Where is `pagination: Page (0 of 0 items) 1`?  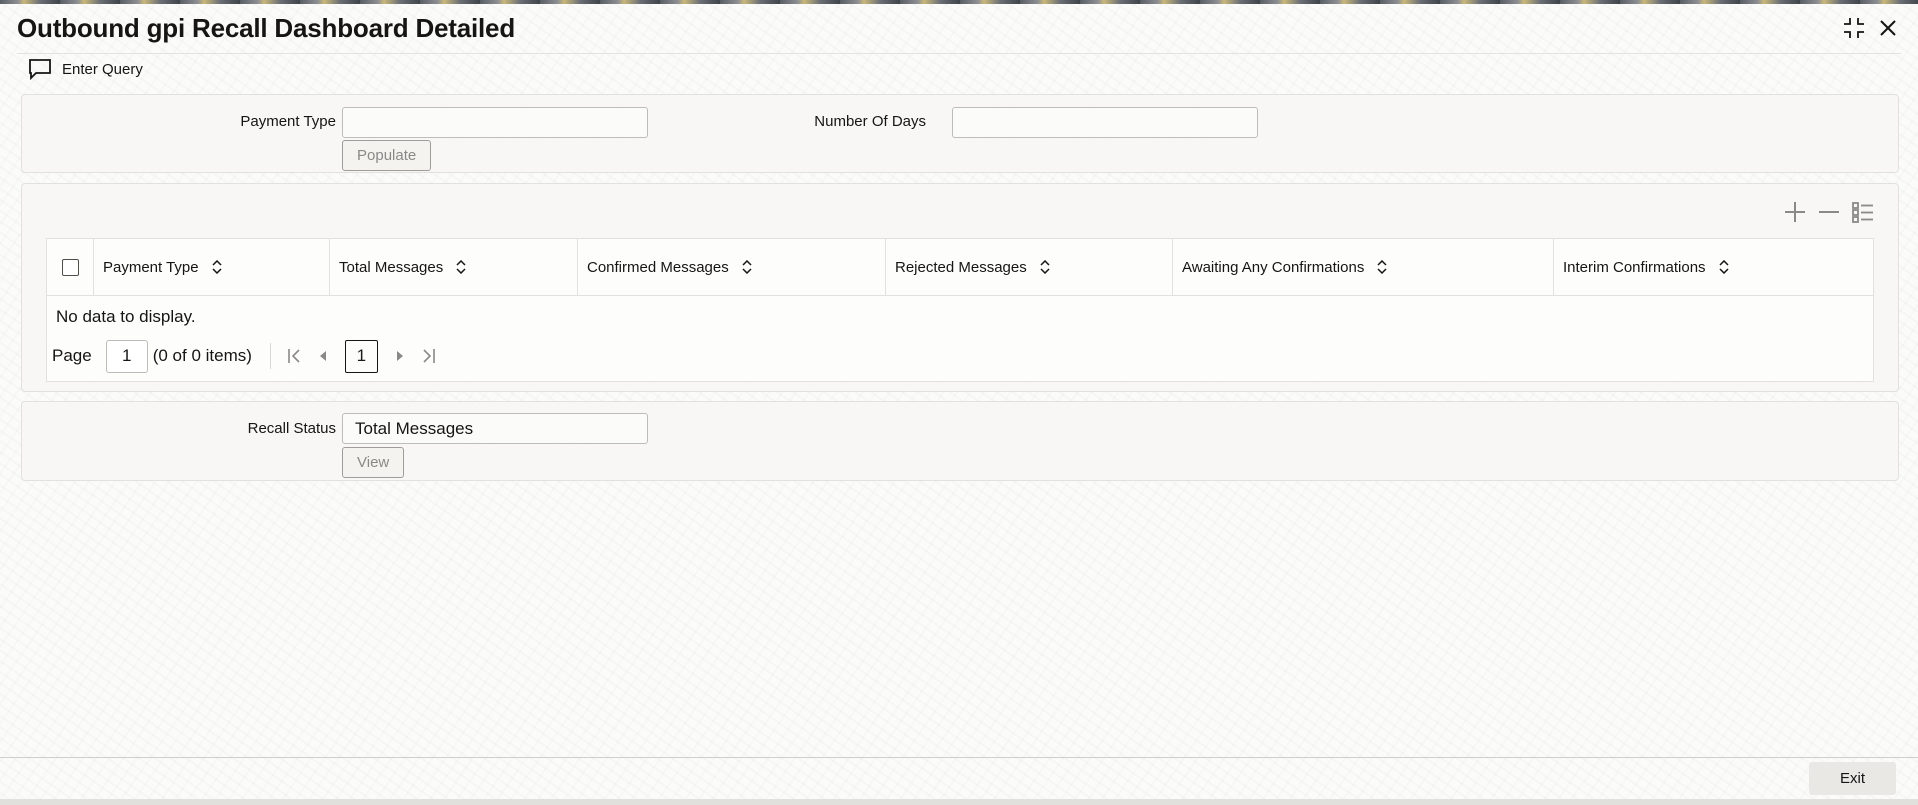 pagination: Page (0 of 0 items) 1 is located at coordinates (247, 356).